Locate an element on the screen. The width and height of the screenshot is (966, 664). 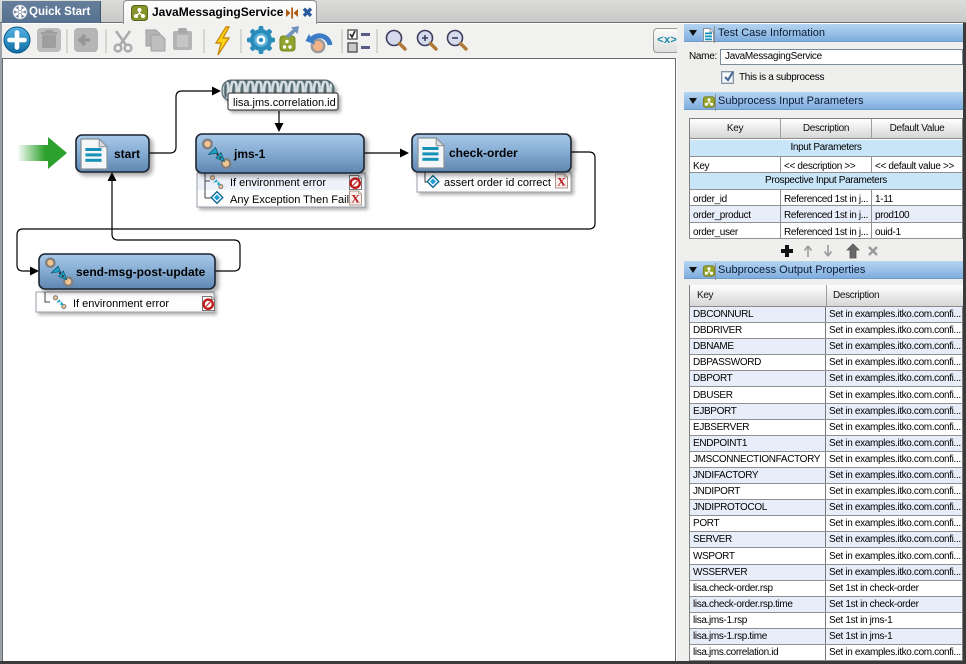
svg-text: Any Exception Then Fail is located at coordinates (289, 200).